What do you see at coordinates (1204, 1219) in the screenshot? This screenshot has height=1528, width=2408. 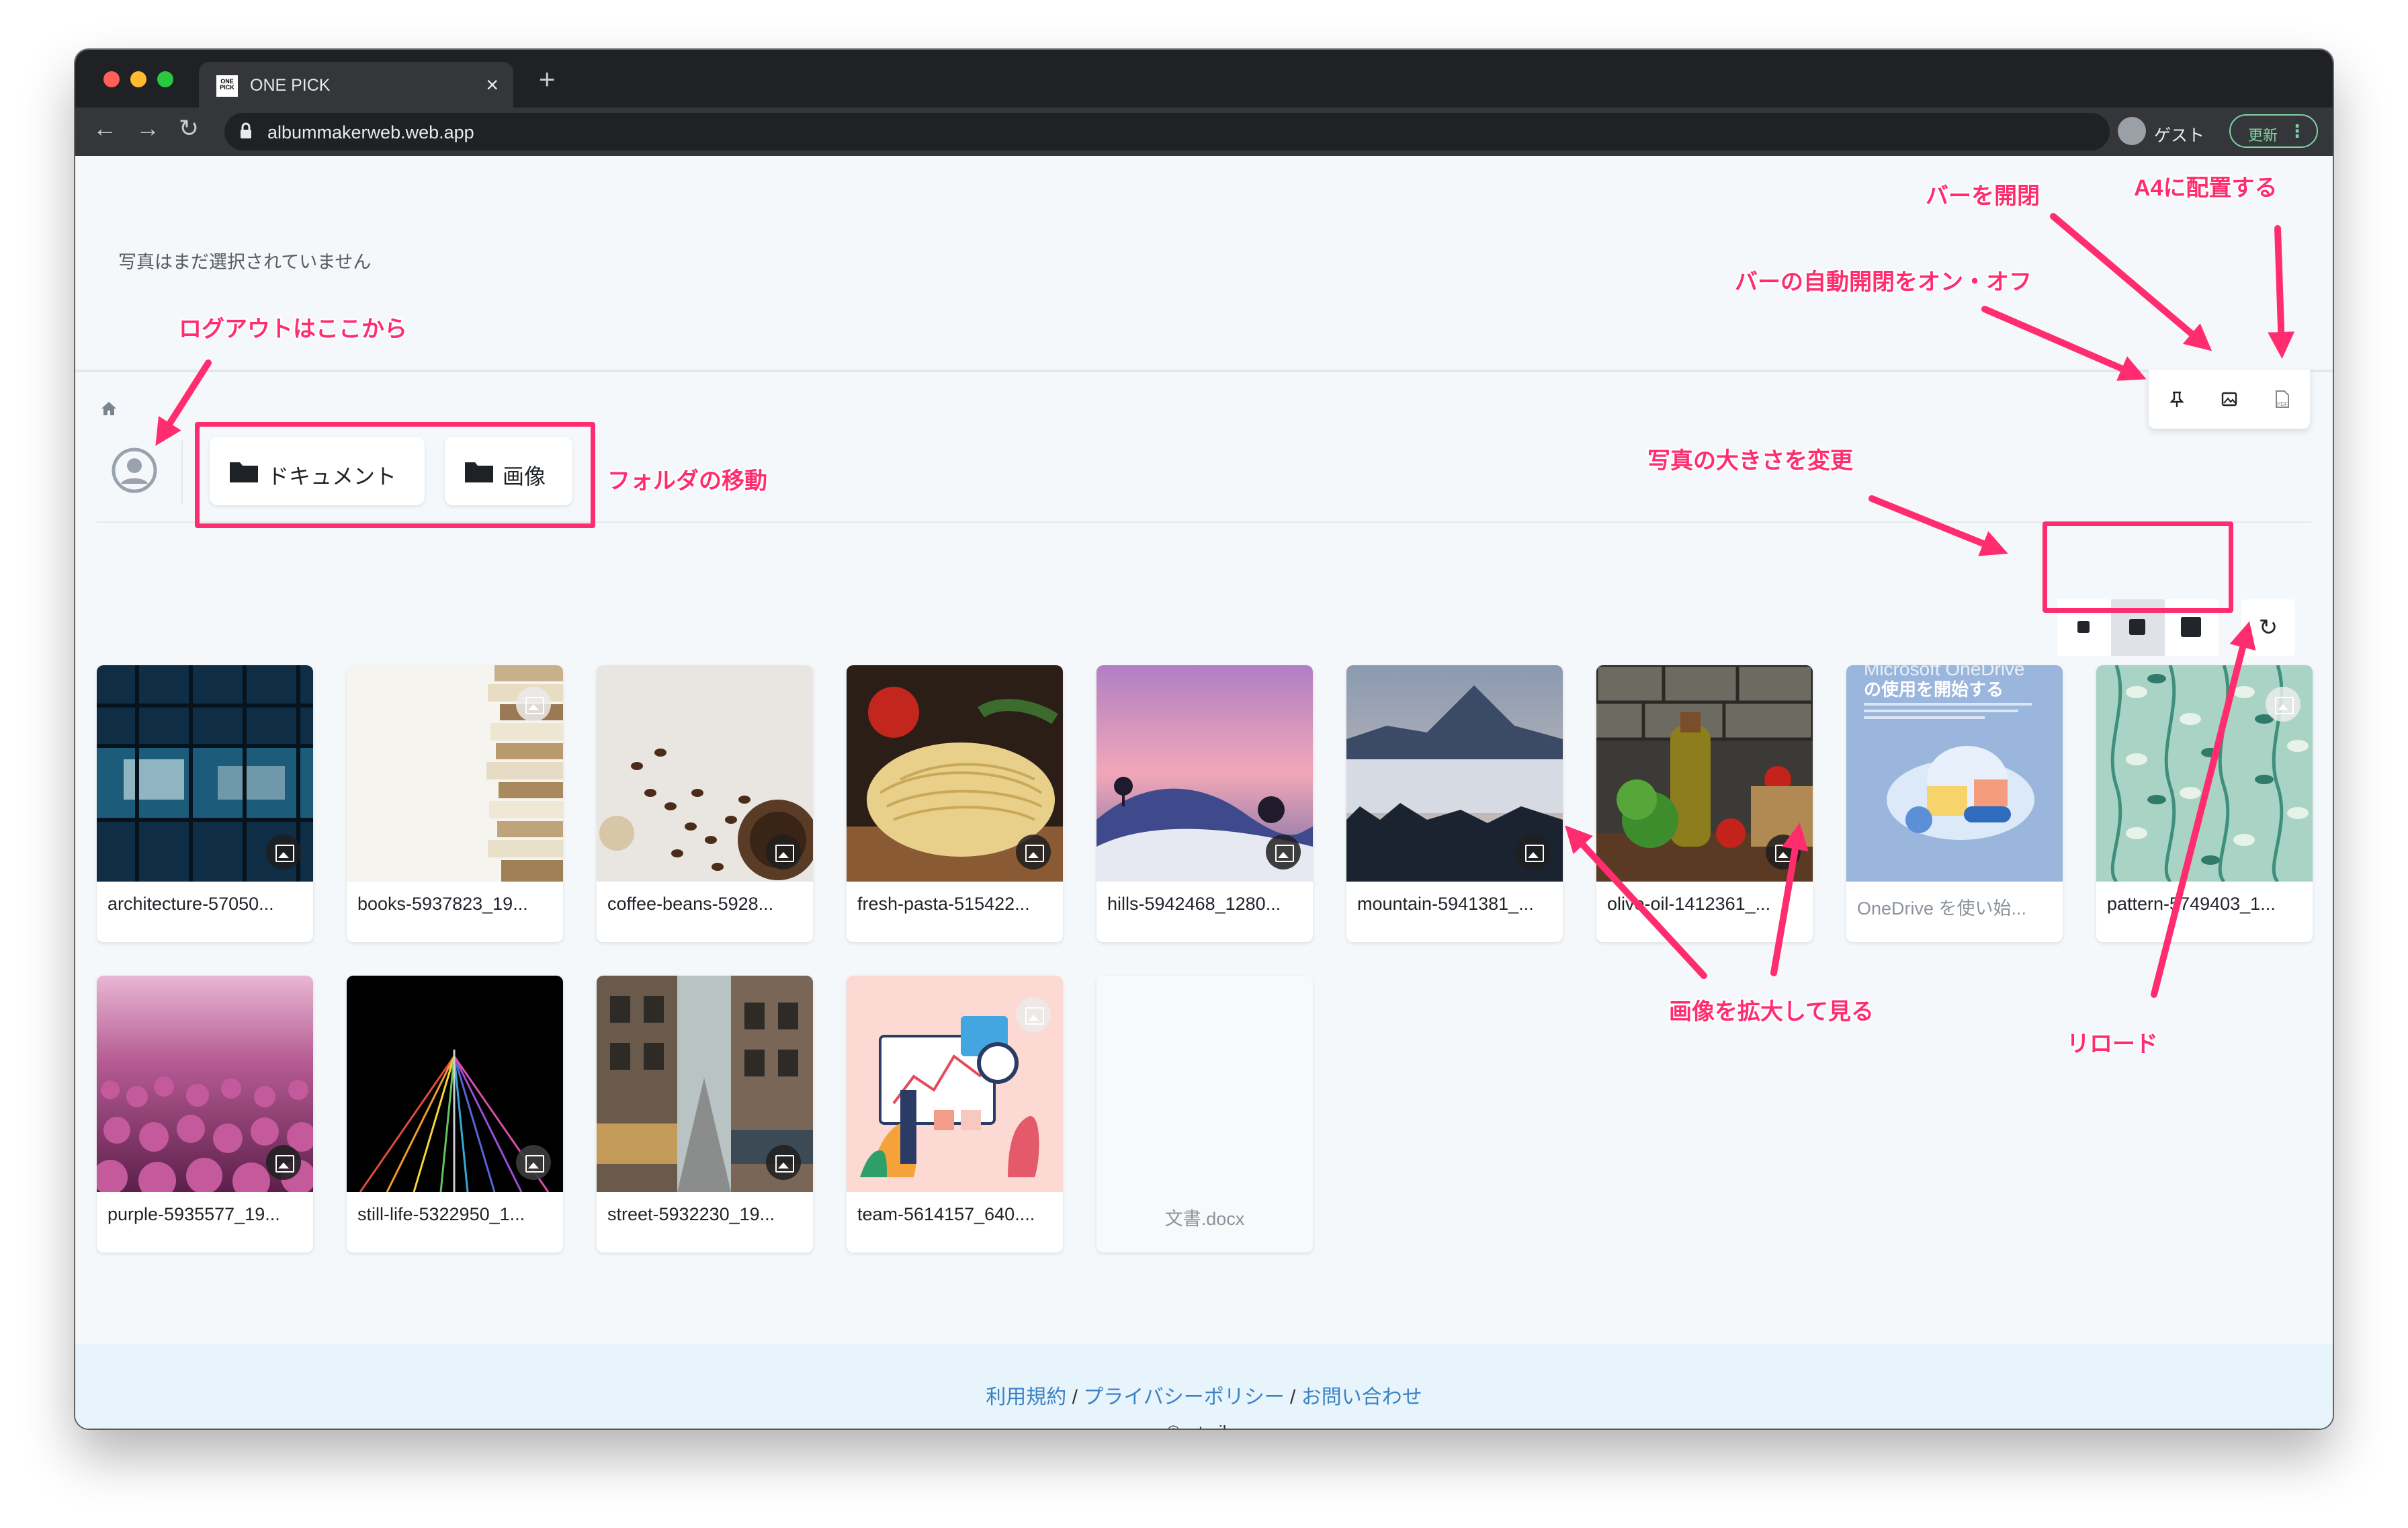 I see `file-name: 文書.docx` at bounding box center [1204, 1219].